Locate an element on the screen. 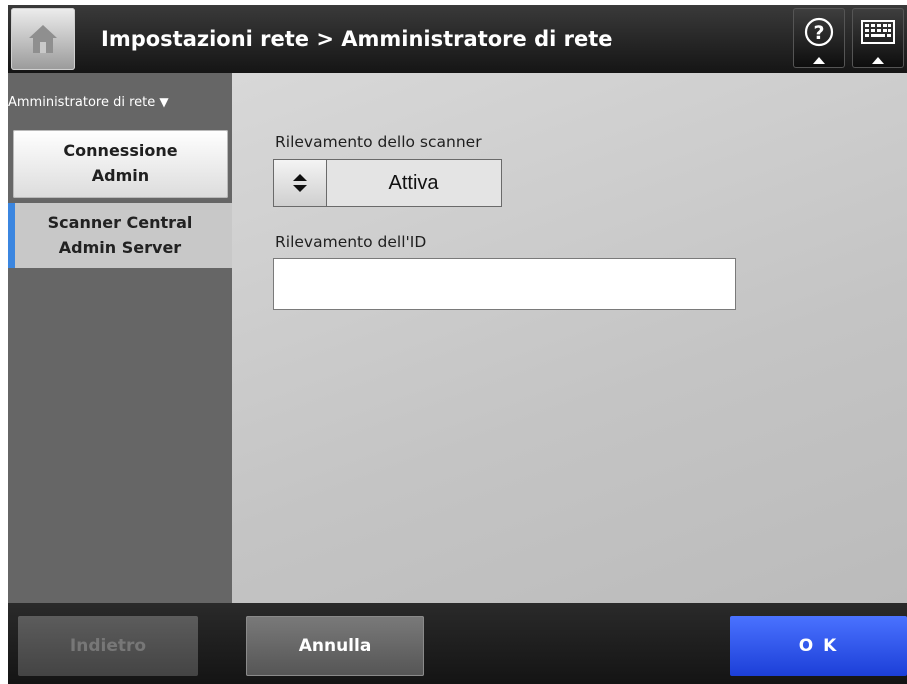 The height and width of the screenshot is (684, 907). help-button: ? is located at coordinates (819, 38).